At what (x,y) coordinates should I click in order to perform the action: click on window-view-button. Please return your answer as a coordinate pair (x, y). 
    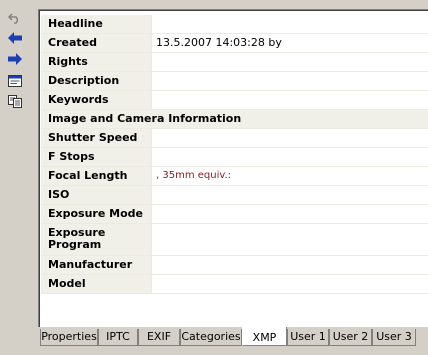
    Looking at the image, I should click on (15, 81).